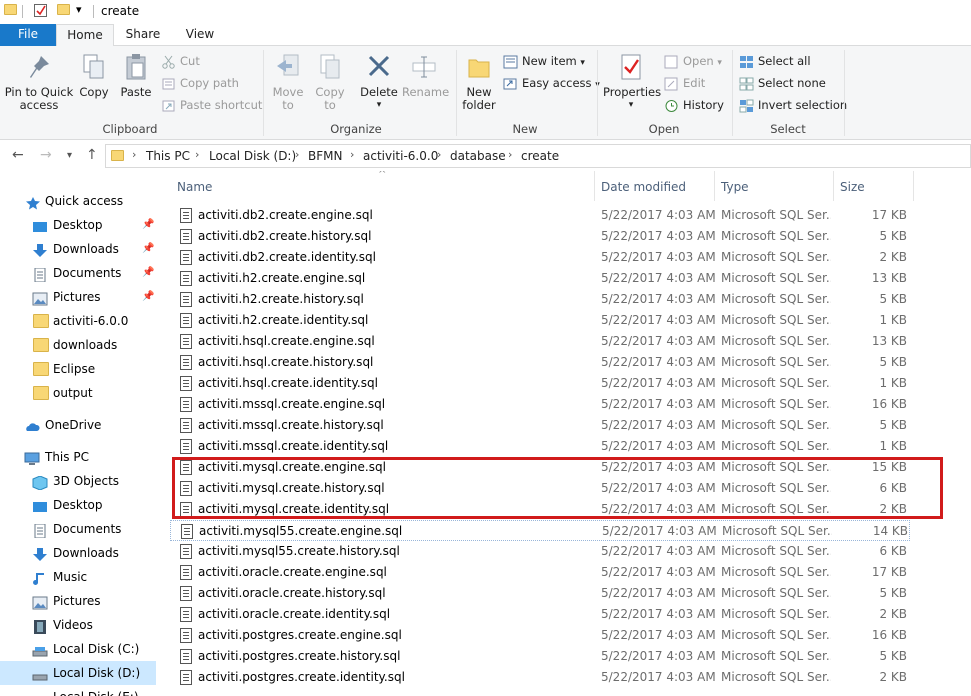 This screenshot has height=696, width=971. Describe the element at coordinates (39, 82) in the screenshot. I see `pin-to-quick-access-button: Pin to Quick access` at that location.